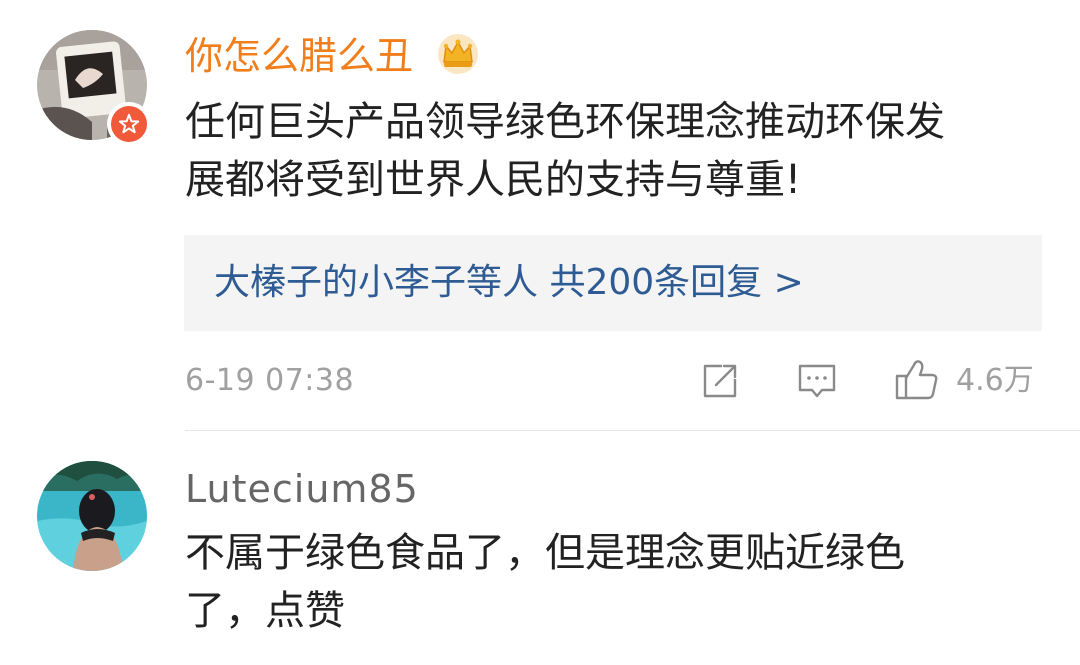  What do you see at coordinates (565, 151) in the screenshot?
I see `comment-text: 任何巨头产品领导绿色环保理念推动环保发 展都将受到世界人民的支持与尊重!` at bounding box center [565, 151].